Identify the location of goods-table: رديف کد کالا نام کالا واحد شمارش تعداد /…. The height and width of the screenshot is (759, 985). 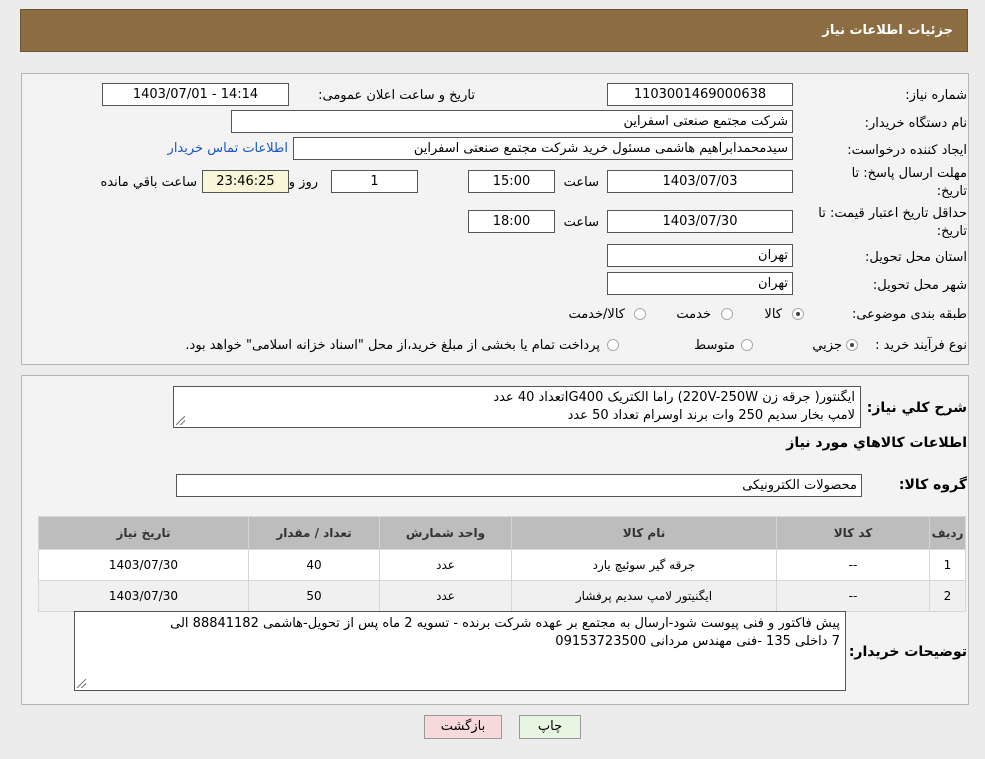
(502, 564).